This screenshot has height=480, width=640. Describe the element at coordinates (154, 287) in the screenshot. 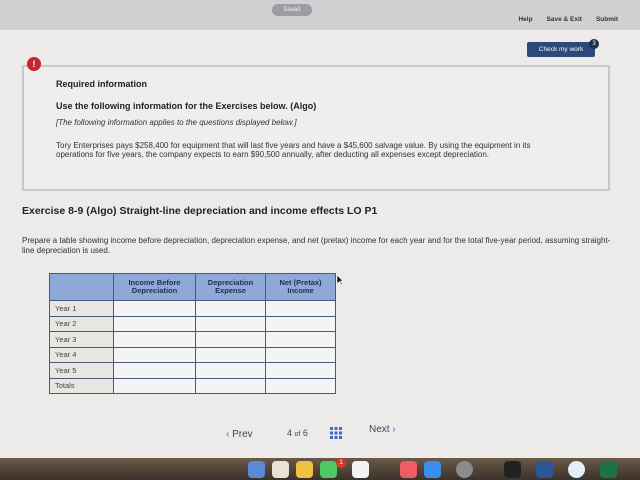

I see `table-header-income-before: Income Before Depreciation` at that location.